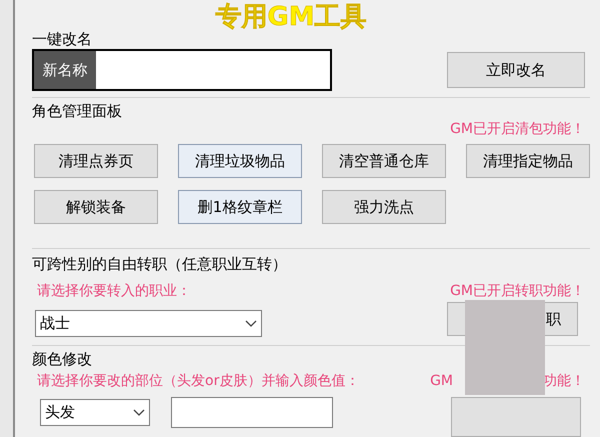 The width and height of the screenshot is (600, 437). I want to click on app-title: 专用GM工具, so click(291, 17).